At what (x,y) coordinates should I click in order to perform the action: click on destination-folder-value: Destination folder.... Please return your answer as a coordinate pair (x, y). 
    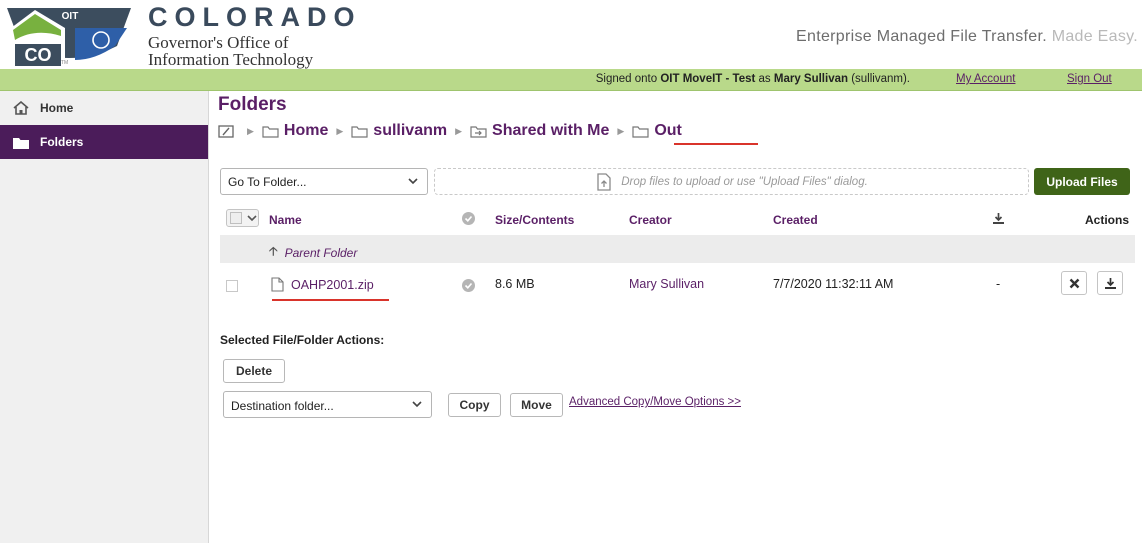
    Looking at the image, I should click on (282, 406).